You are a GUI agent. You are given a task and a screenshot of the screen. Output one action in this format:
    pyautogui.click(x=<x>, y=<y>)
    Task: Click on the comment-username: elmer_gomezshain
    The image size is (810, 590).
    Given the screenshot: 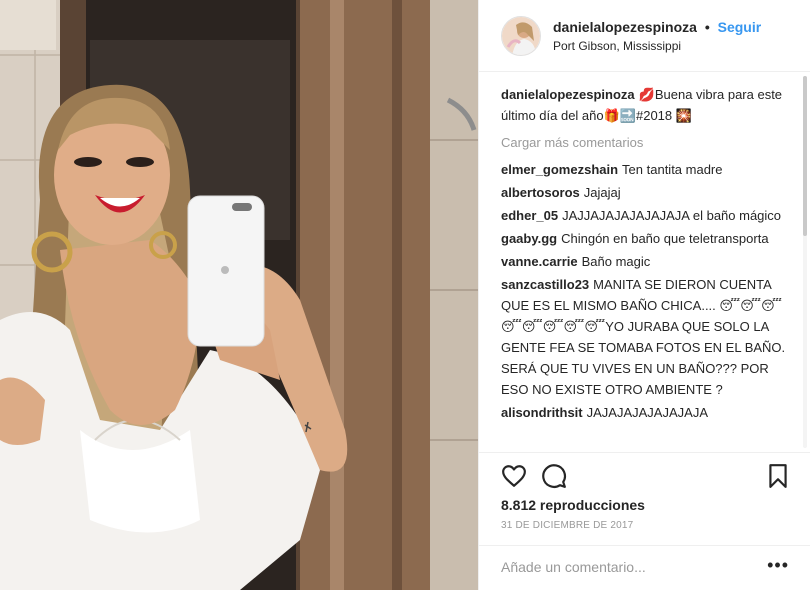 What is the action you would take?
    pyautogui.click(x=559, y=169)
    